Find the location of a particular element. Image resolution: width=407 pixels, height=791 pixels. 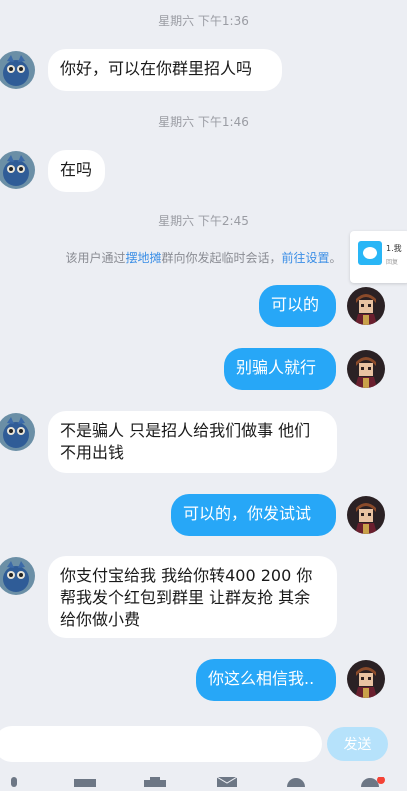

system-notice: 该用户通过摆地摊群向你发起临时会话，前往设置。 is located at coordinates (203, 257).